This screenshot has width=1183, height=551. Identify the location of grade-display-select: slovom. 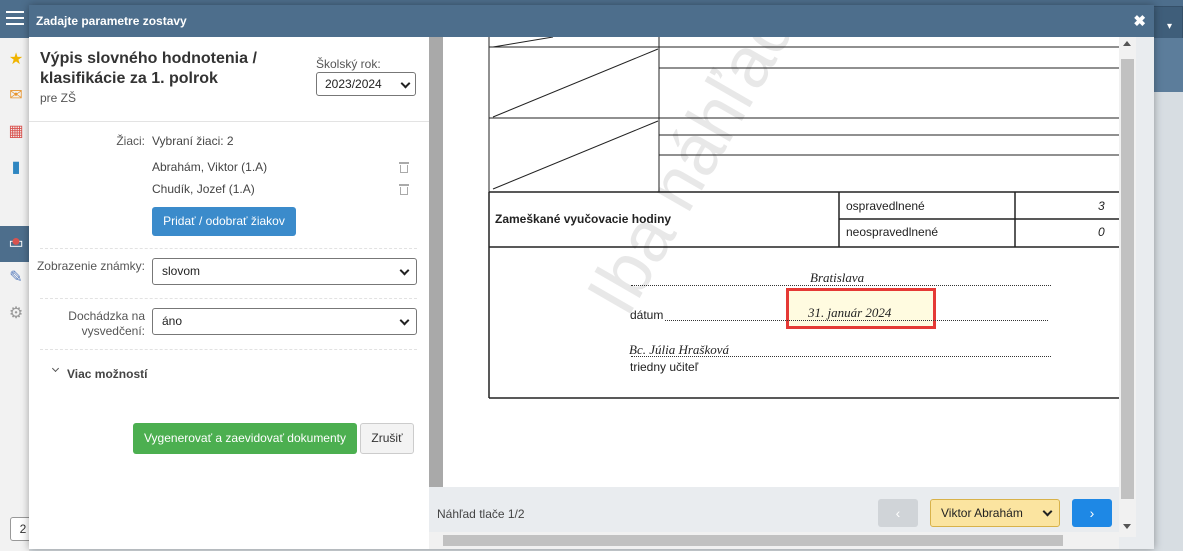
(284, 271).